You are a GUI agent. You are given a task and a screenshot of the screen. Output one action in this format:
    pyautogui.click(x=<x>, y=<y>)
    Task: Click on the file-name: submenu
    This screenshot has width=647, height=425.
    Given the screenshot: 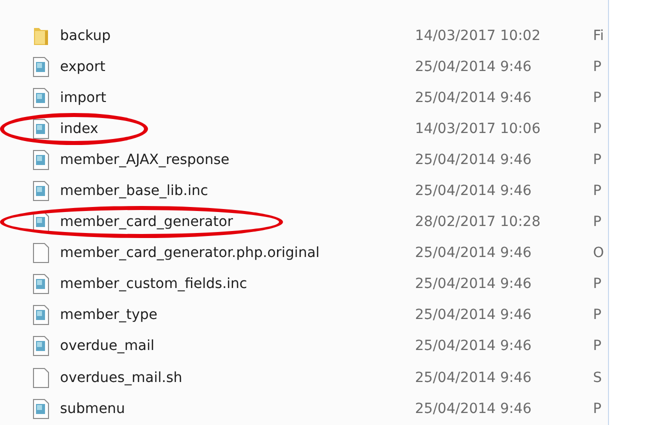 What is the action you would take?
    pyautogui.click(x=93, y=408)
    